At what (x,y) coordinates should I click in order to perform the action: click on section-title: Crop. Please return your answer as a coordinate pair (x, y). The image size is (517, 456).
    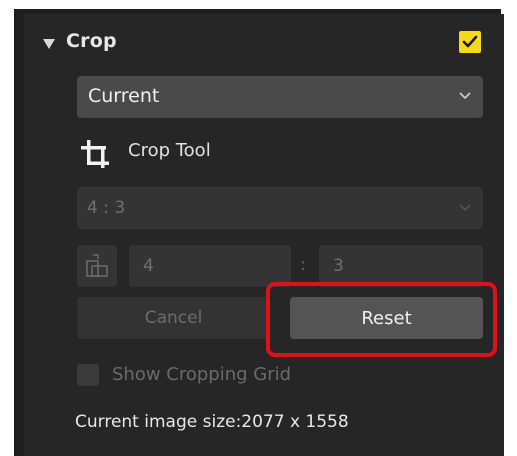
    Looking at the image, I should click on (91, 41).